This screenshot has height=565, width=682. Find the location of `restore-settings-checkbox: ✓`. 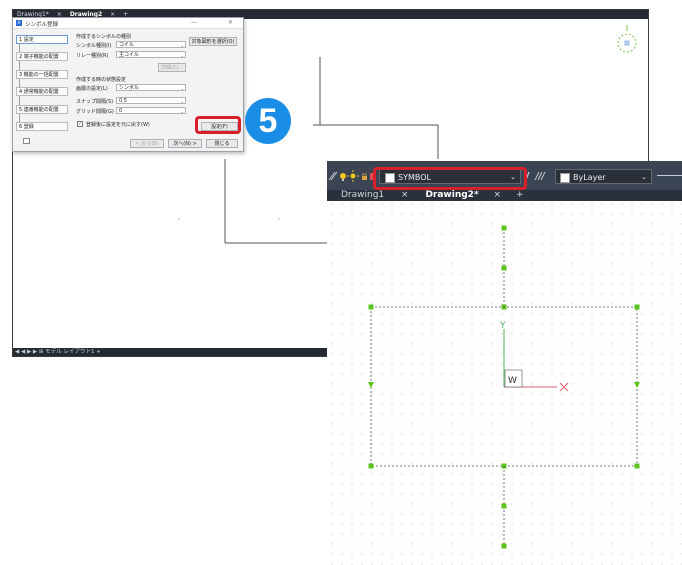

restore-settings-checkbox: ✓ is located at coordinates (80, 124).